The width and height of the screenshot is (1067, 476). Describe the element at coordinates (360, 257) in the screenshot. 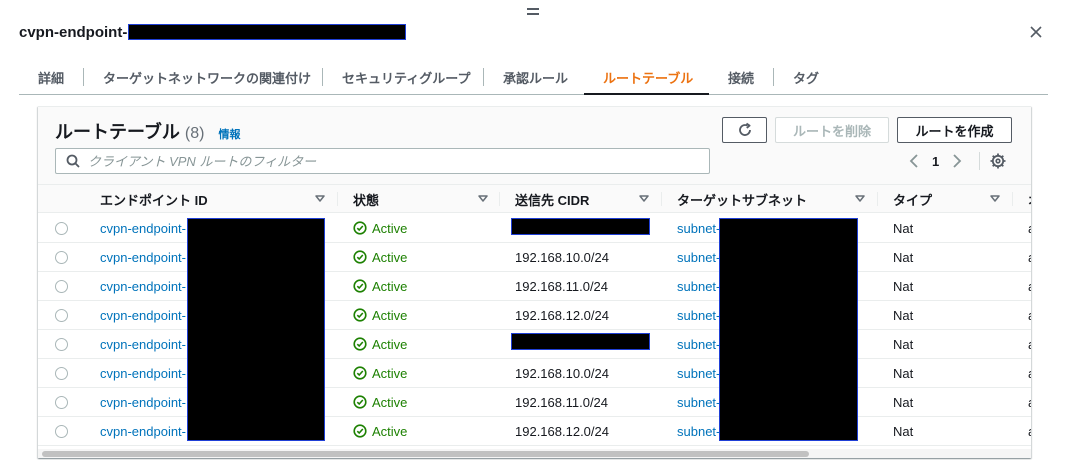

I see `check-circle-icon` at that location.